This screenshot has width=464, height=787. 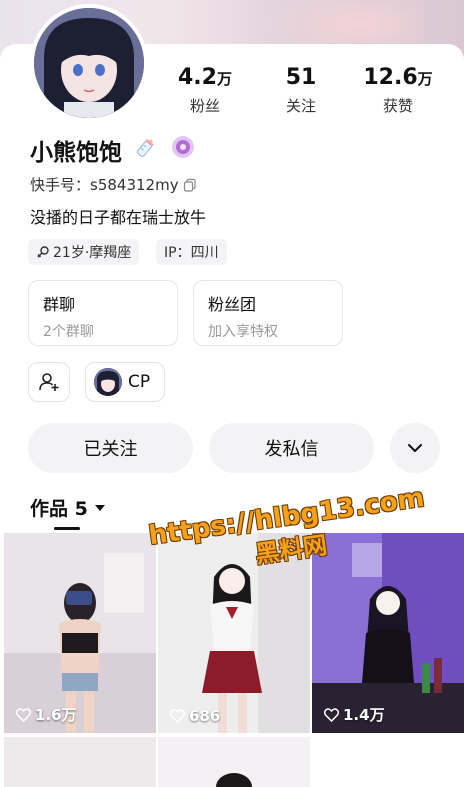 I want to click on work-likes-count: 686, so click(x=205, y=716).